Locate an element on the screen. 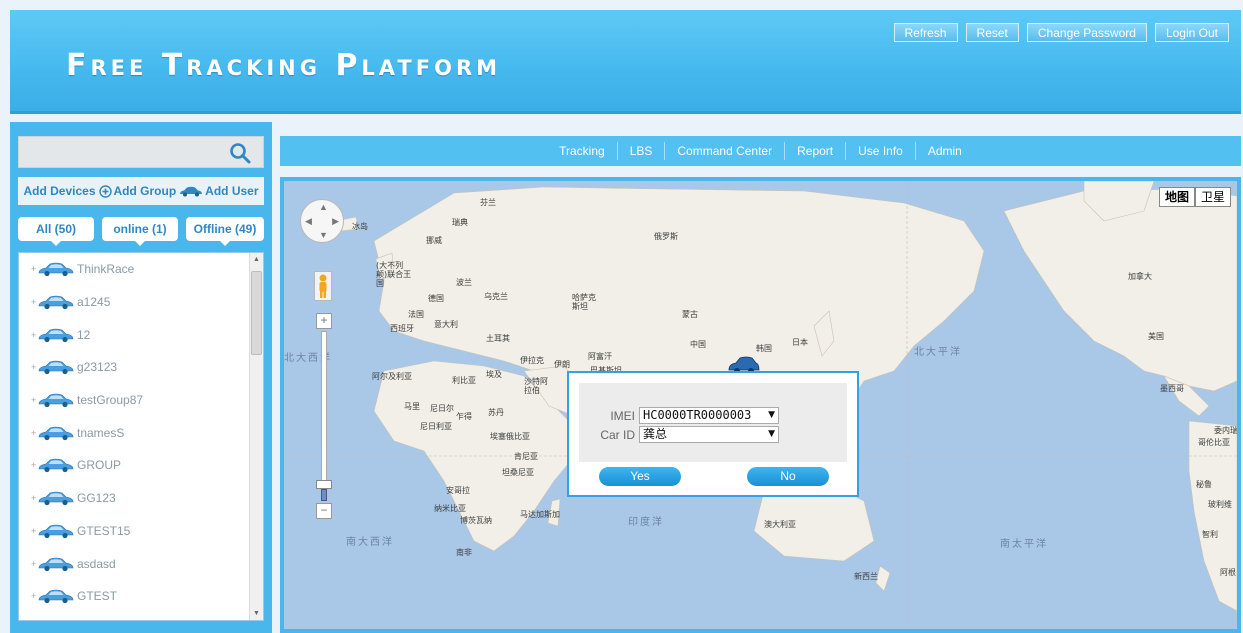 This screenshot has width=1243, height=633. carid-select: 龚总 ▼ is located at coordinates (709, 434).